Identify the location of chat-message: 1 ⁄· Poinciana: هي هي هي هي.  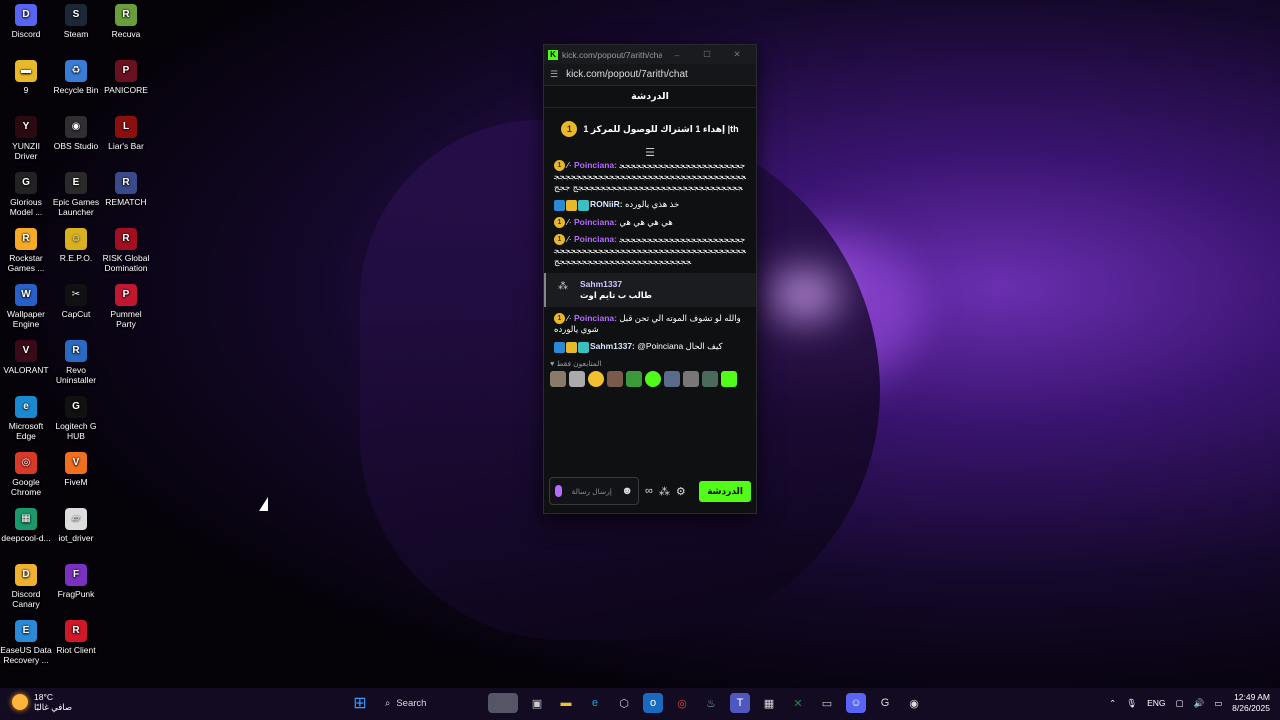
(651, 222).